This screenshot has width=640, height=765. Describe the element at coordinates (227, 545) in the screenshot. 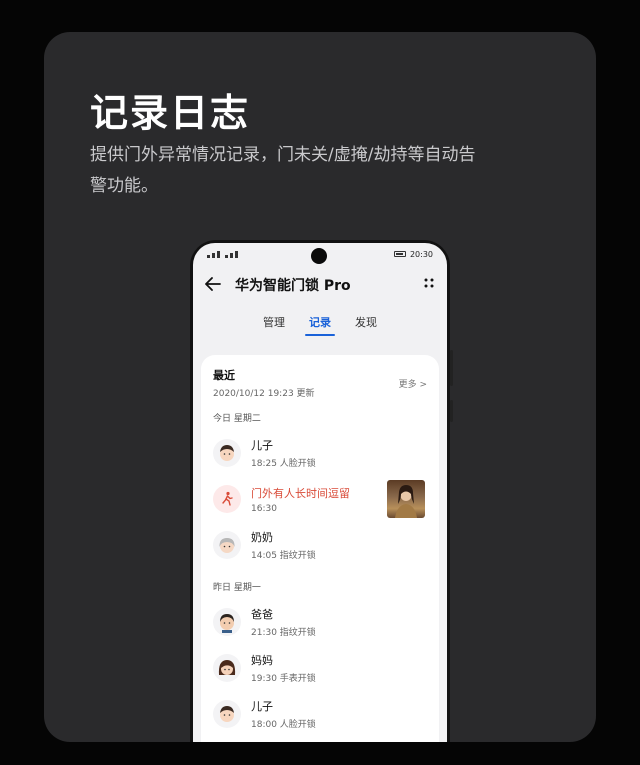

I see `grandma-avatar-icon` at that location.